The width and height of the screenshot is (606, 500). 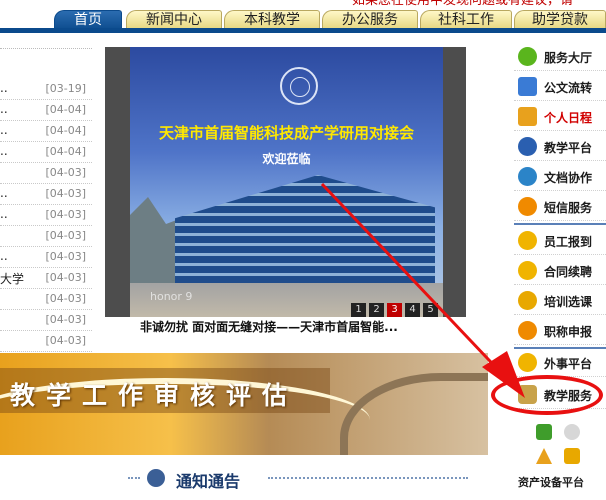 I want to click on sidebar-item-title-application: 职称申报, so click(x=560, y=331).